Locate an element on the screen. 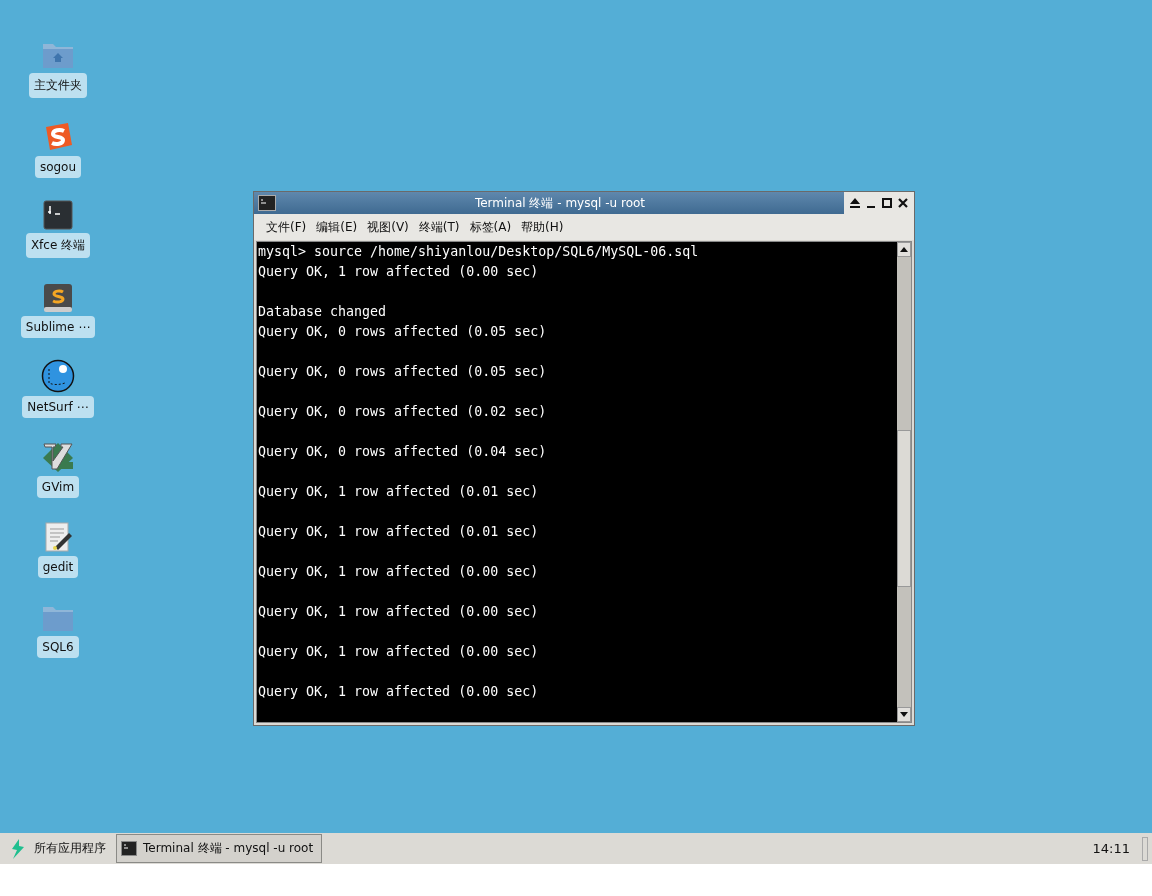  scrollbar is located at coordinates (904, 482).